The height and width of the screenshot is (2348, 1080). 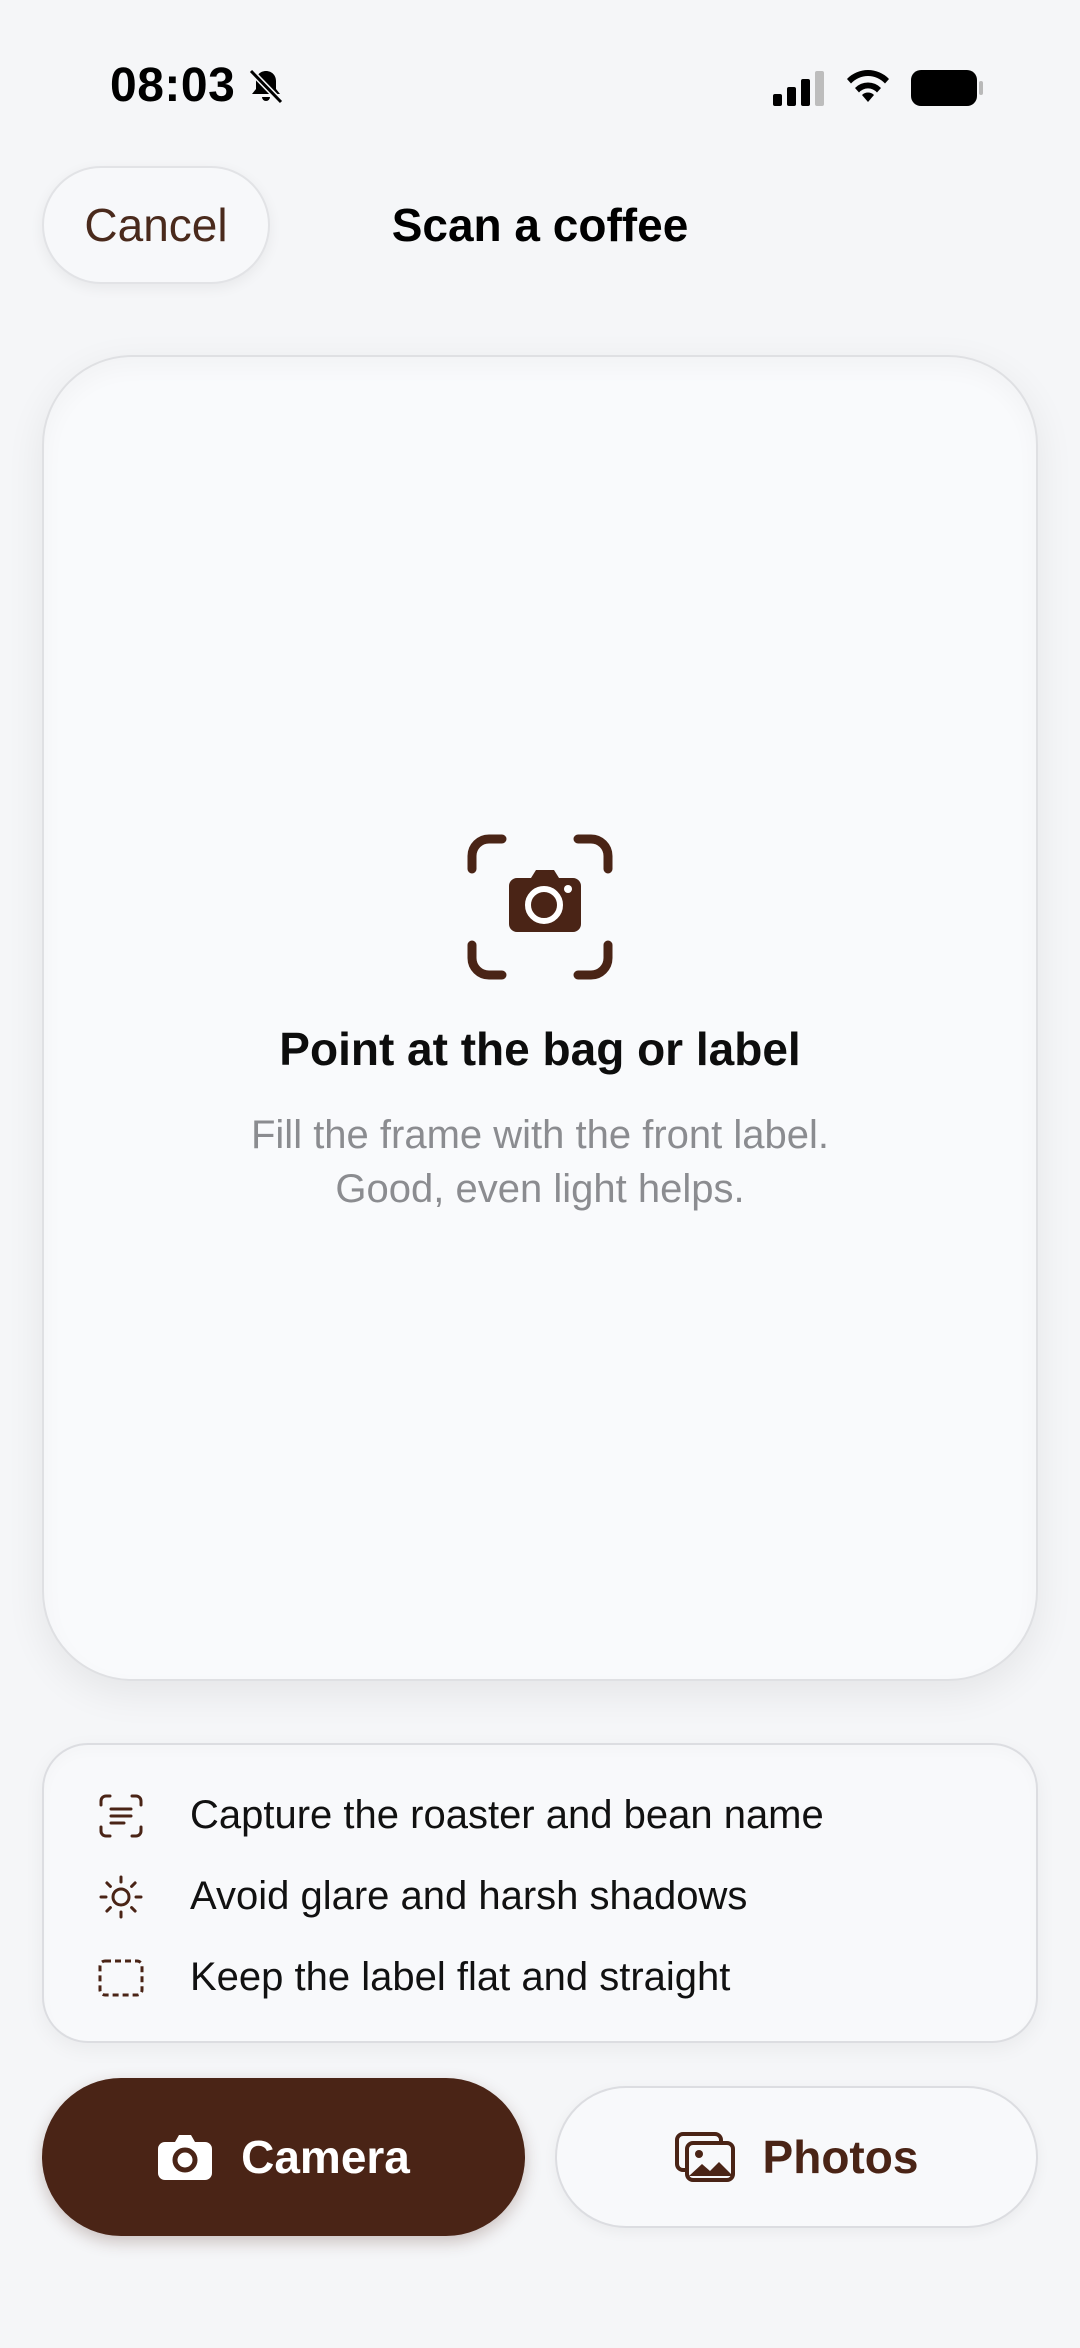 What do you see at coordinates (121, 1897) in the screenshot?
I see `sun-icon` at bounding box center [121, 1897].